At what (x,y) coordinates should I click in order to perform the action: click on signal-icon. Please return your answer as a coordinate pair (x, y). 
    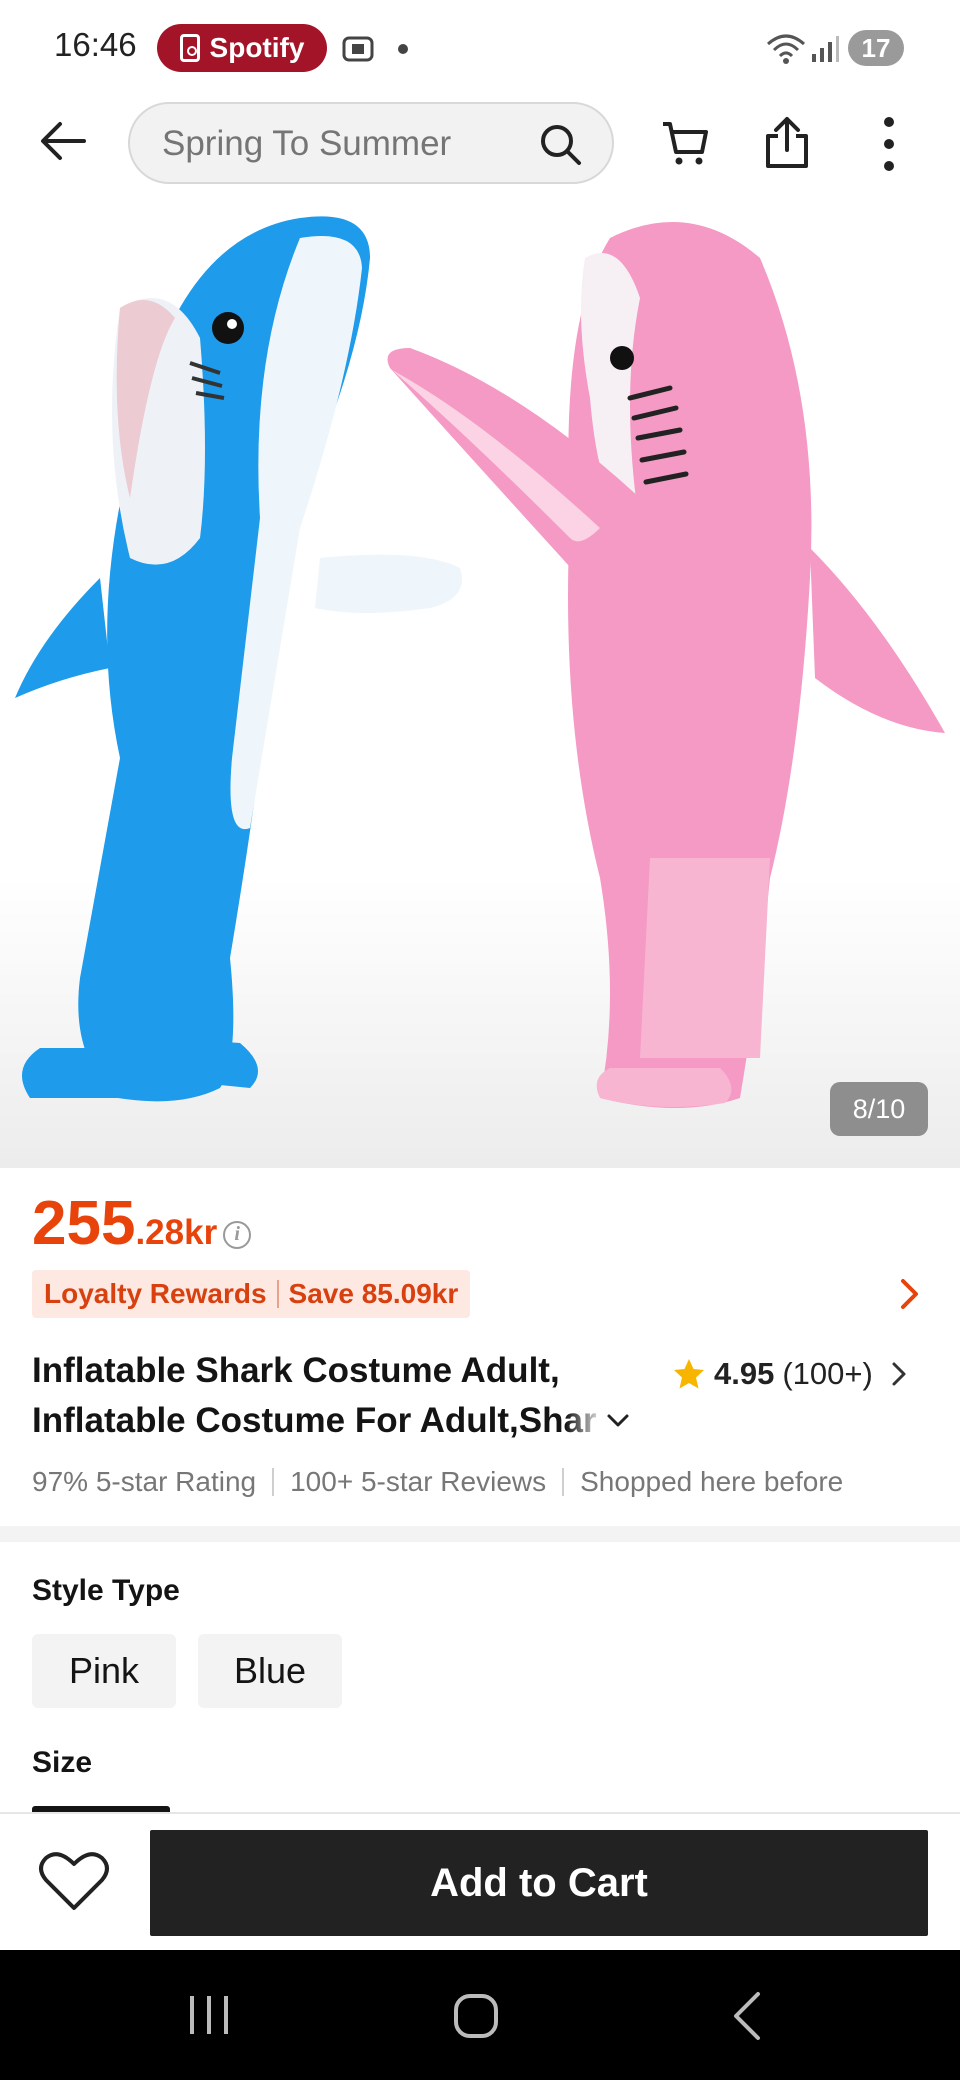
    Looking at the image, I should click on (825, 49).